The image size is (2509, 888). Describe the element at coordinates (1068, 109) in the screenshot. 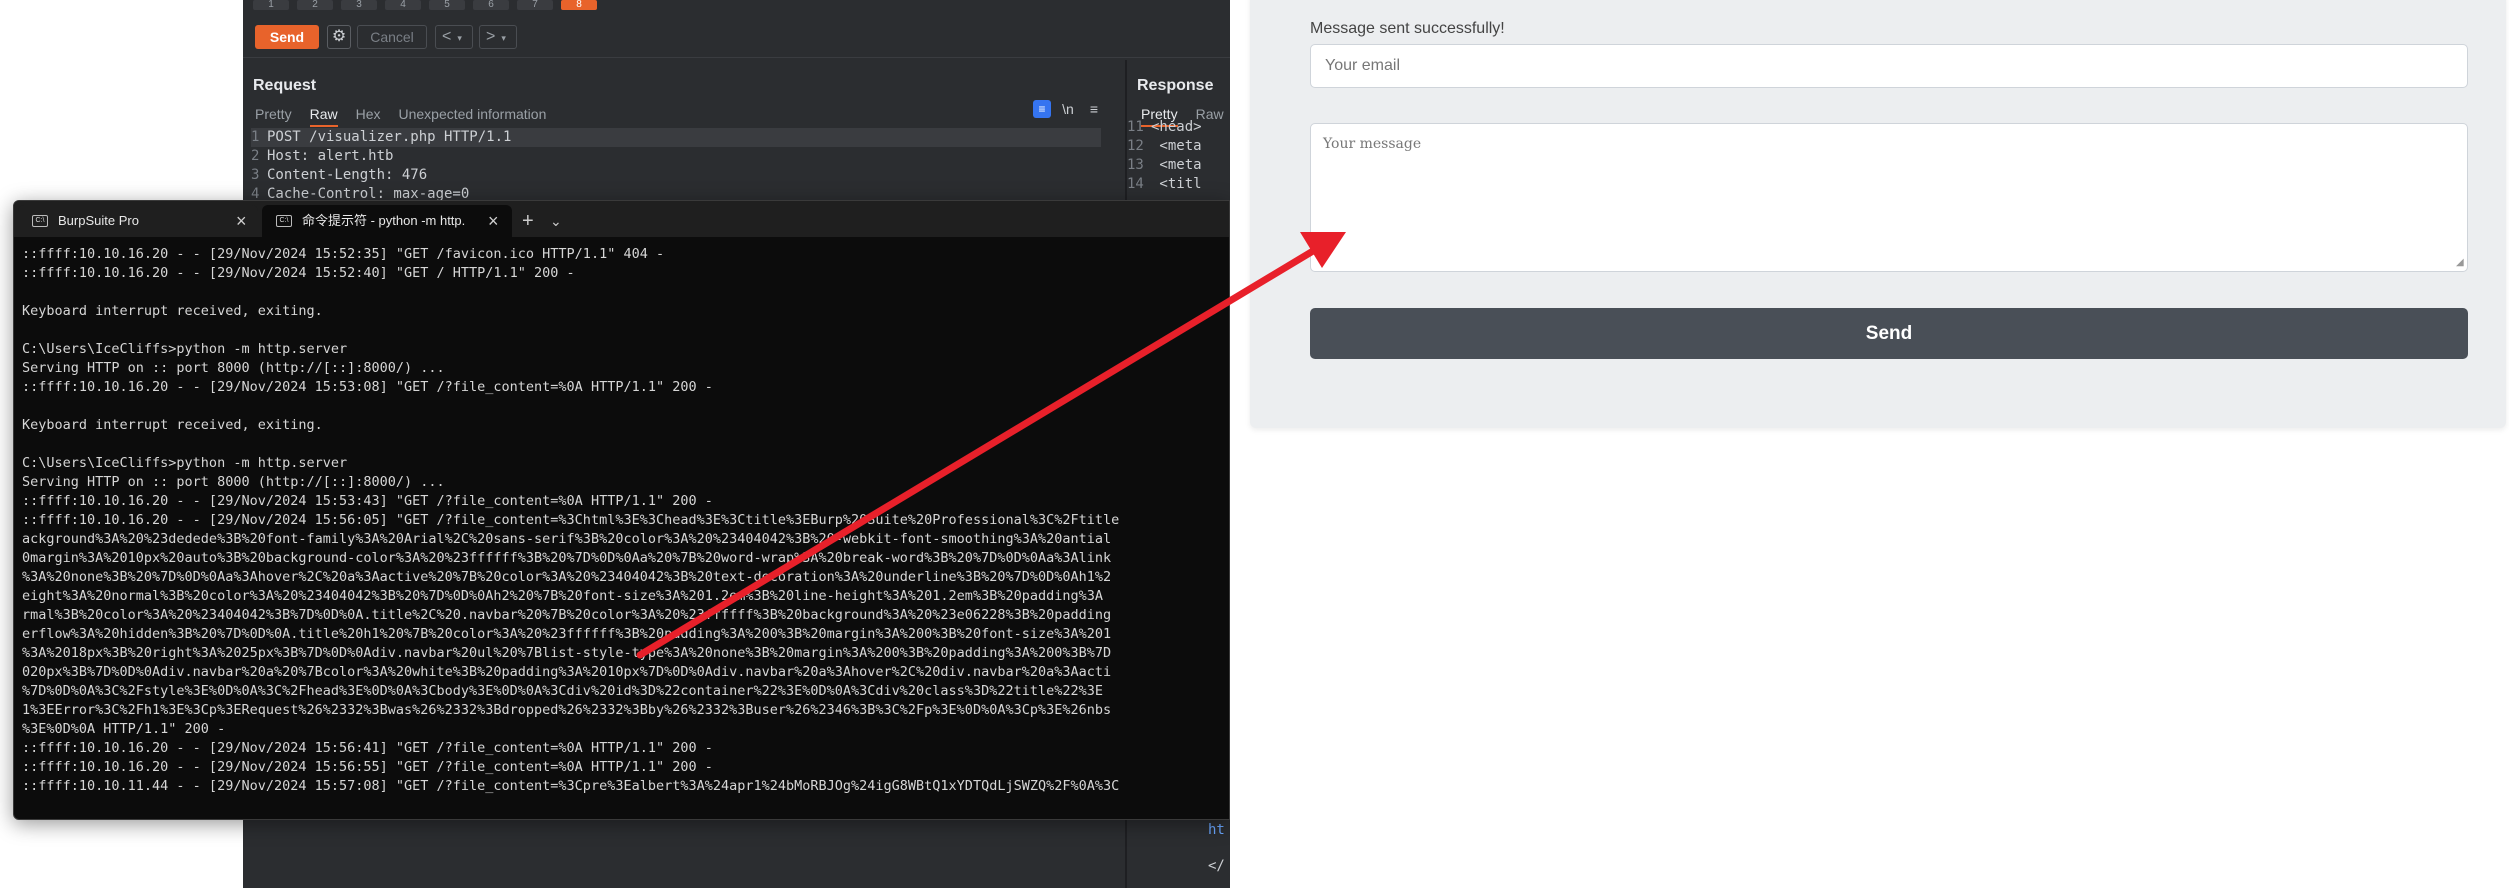

I see `newline-toggle: \n` at that location.